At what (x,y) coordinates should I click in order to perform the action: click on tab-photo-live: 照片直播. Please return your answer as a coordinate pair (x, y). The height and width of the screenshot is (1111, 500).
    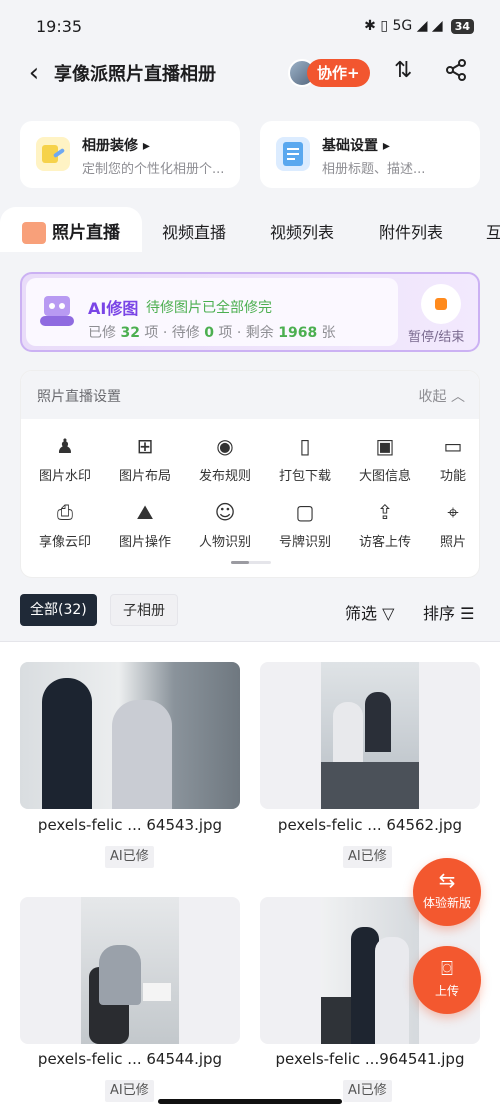
    Looking at the image, I should click on (71, 231).